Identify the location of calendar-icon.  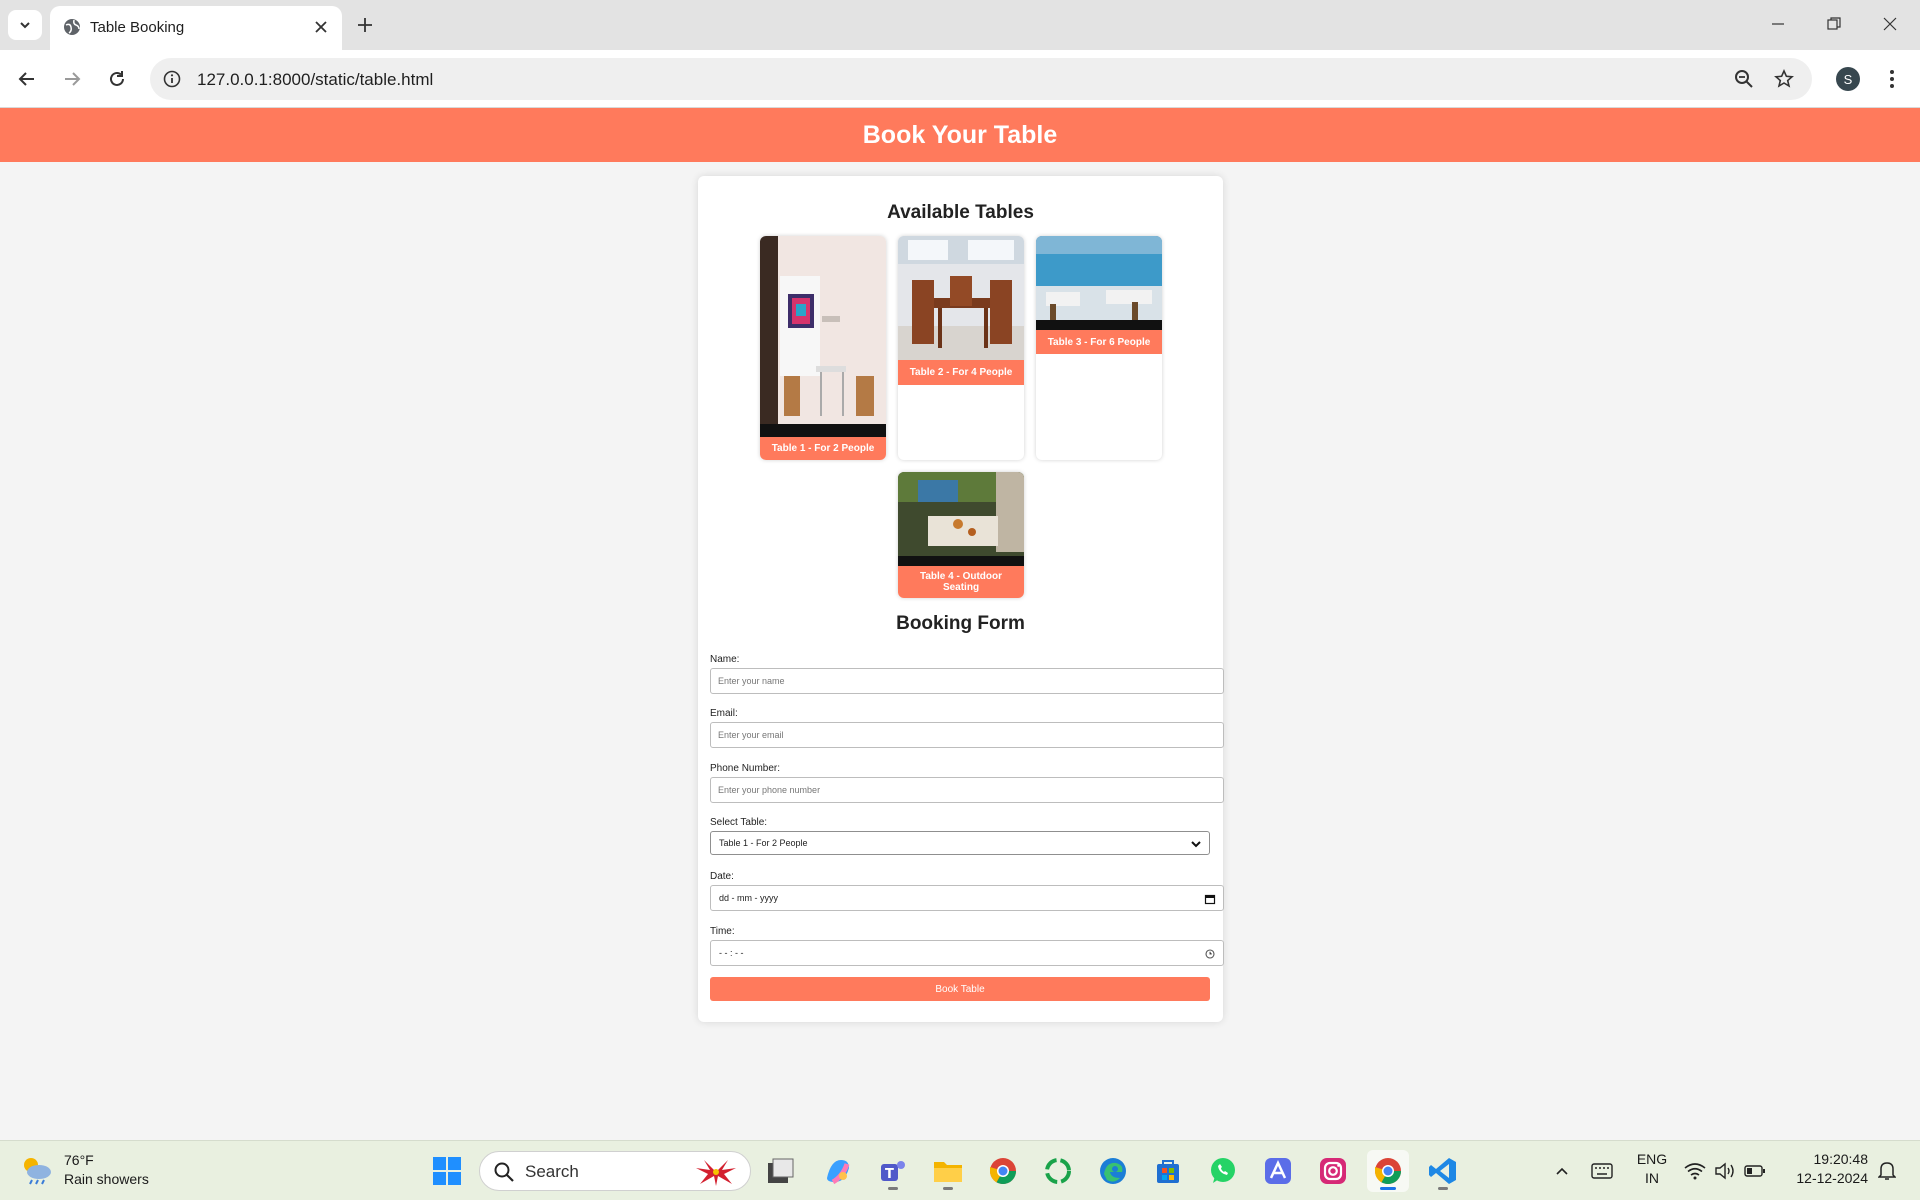
(1210, 899).